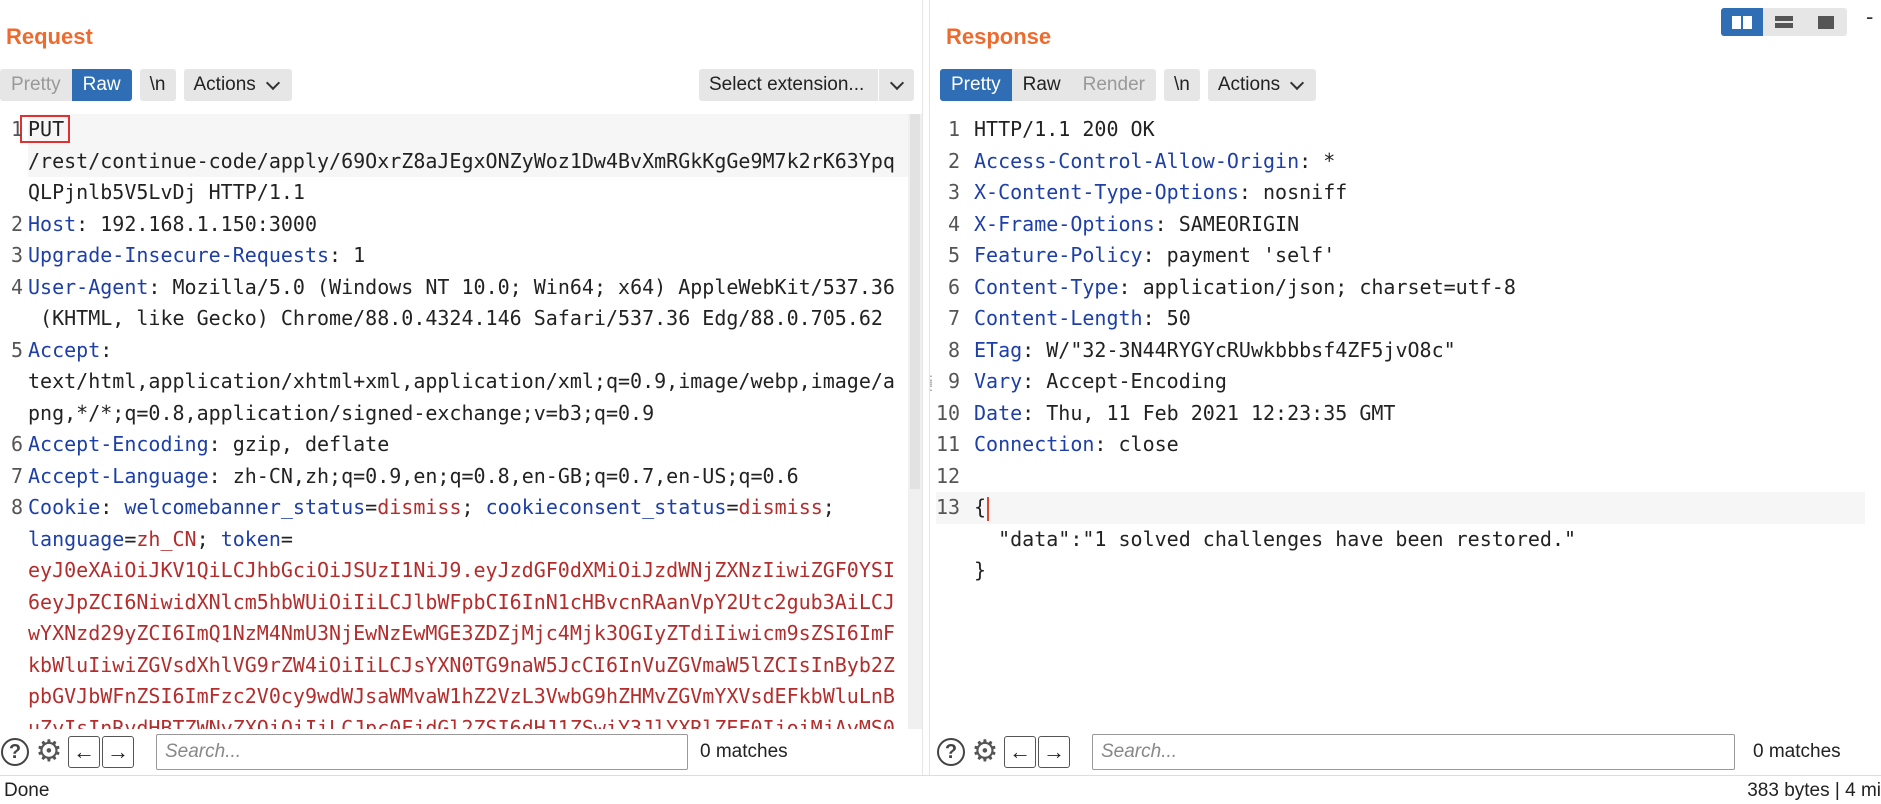  I want to click on request-tab-pretty: Pretty, so click(36, 85).